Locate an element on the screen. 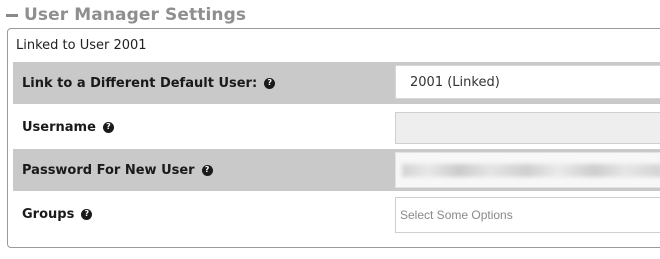 The width and height of the screenshot is (660, 259). groups-label-cell: Groups ? is located at coordinates (200, 214).